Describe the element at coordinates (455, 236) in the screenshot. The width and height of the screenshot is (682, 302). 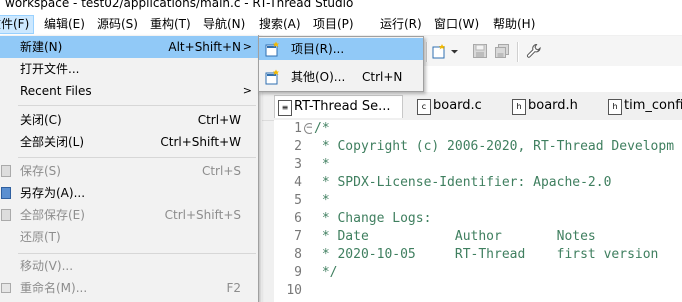
I see `code-line: * Date Author Notes` at that location.